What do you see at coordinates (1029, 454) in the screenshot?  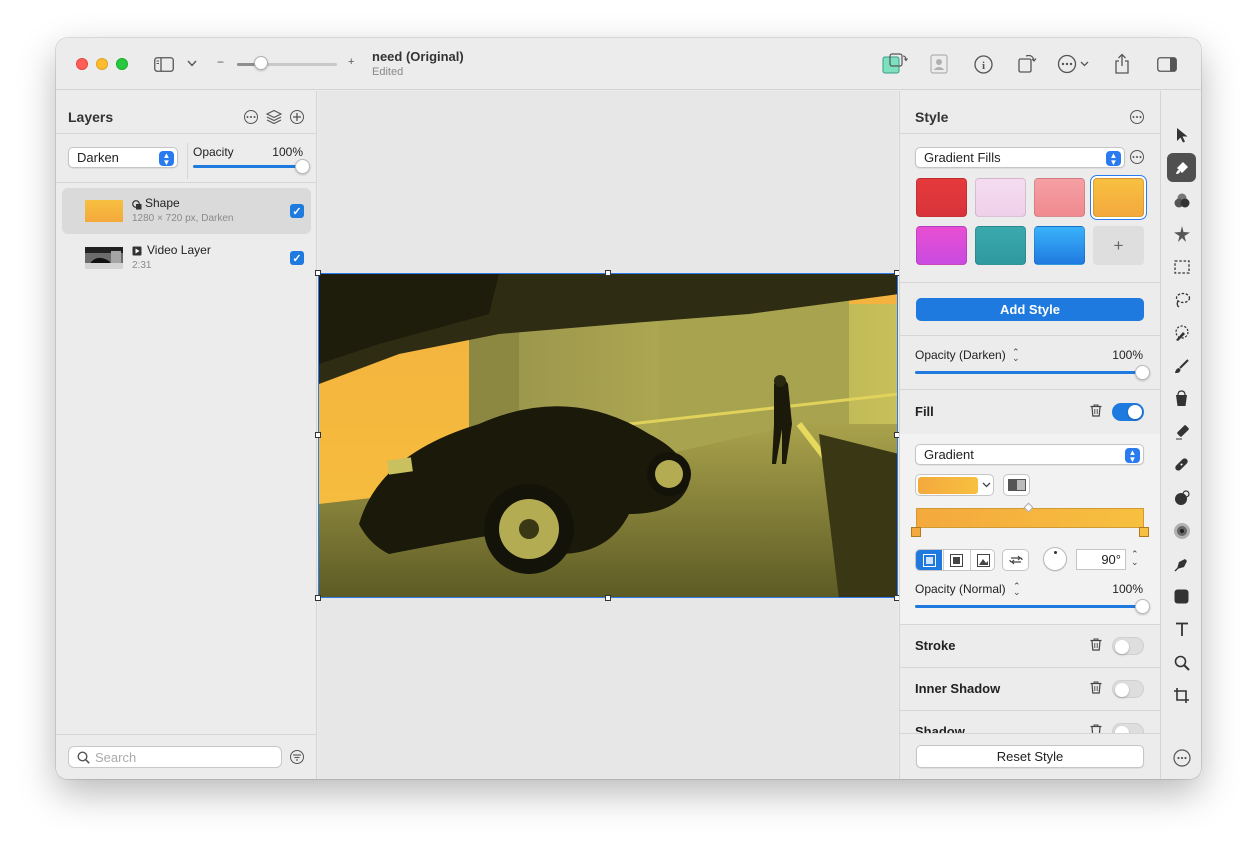 I see `fill-type-select: Gradient ▲ ▼` at bounding box center [1029, 454].